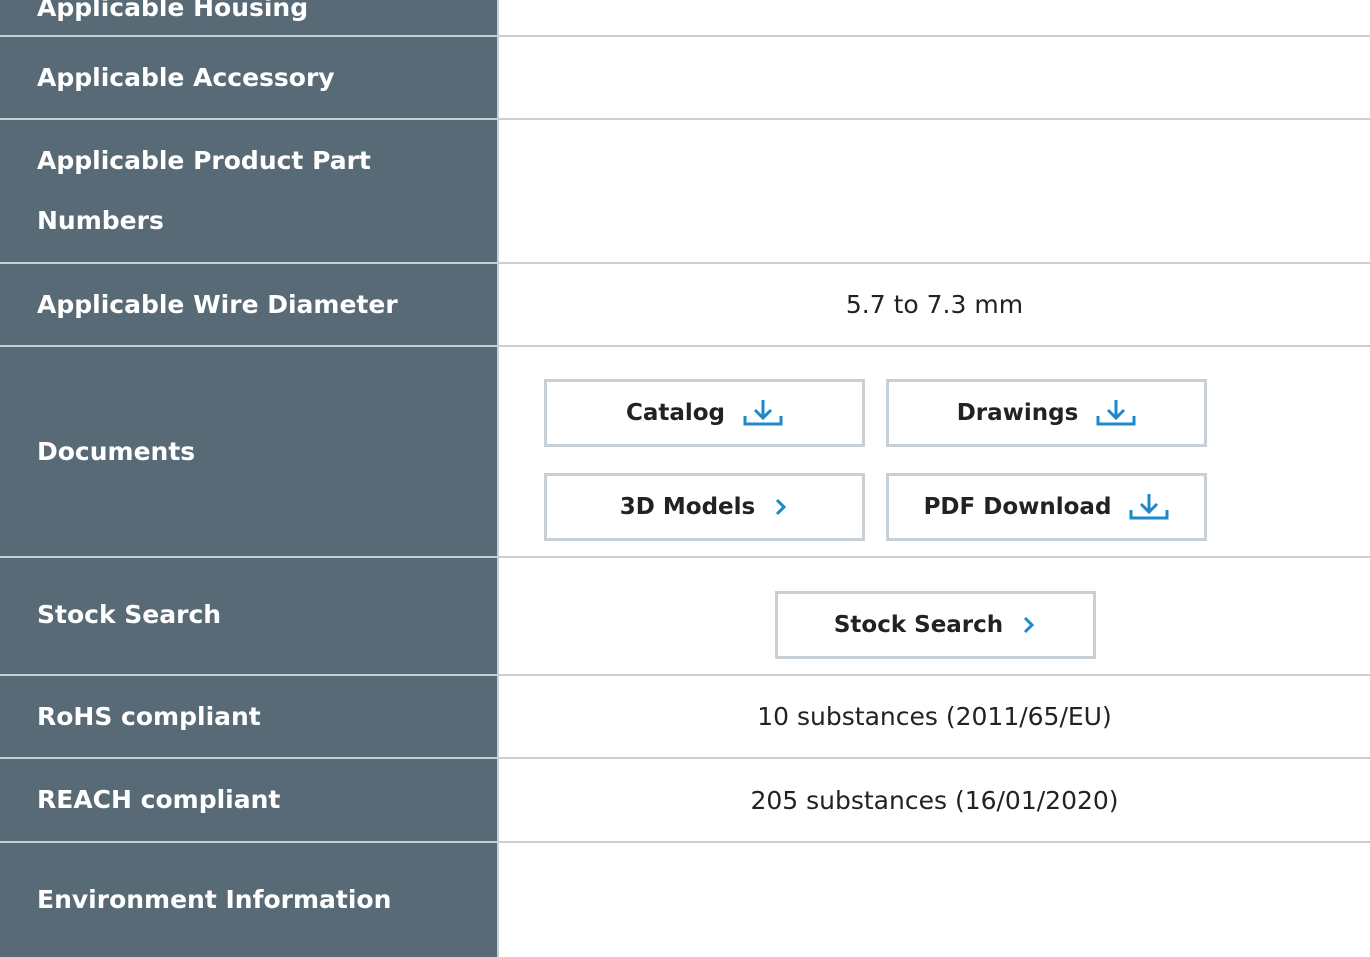 The height and width of the screenshot is (957, 1370). I want to click on stock-search-button-label: Stock Search, so click(918, 625).